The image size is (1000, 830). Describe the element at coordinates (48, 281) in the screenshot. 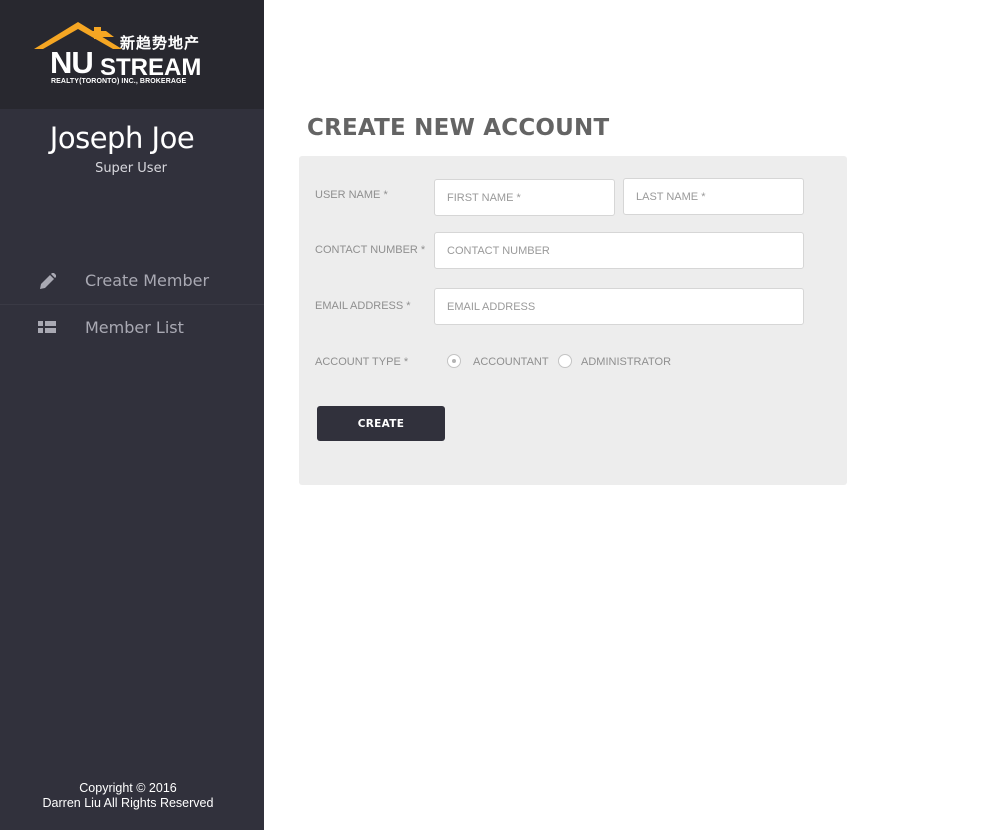

I see `pencil-icon` at that location.